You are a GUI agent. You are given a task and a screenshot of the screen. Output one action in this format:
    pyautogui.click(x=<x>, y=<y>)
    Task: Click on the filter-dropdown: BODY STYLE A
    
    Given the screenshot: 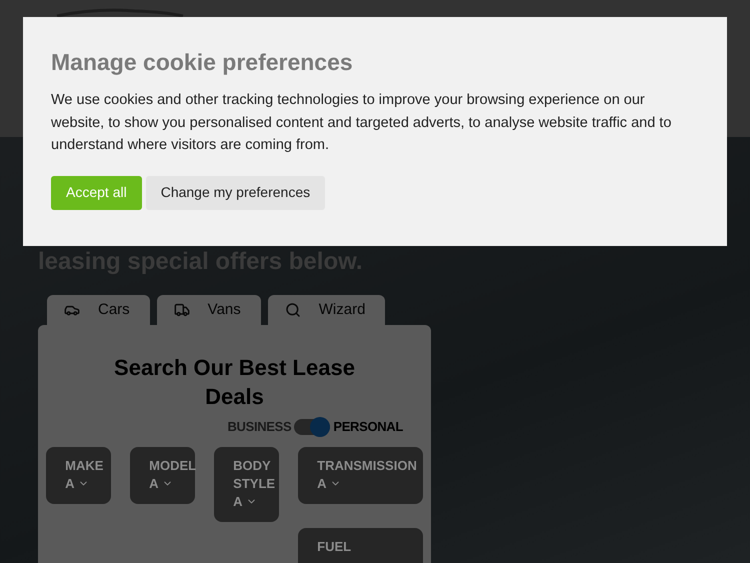 What is the action you would take?
    pyautogui.click(x=247, y=484)
    